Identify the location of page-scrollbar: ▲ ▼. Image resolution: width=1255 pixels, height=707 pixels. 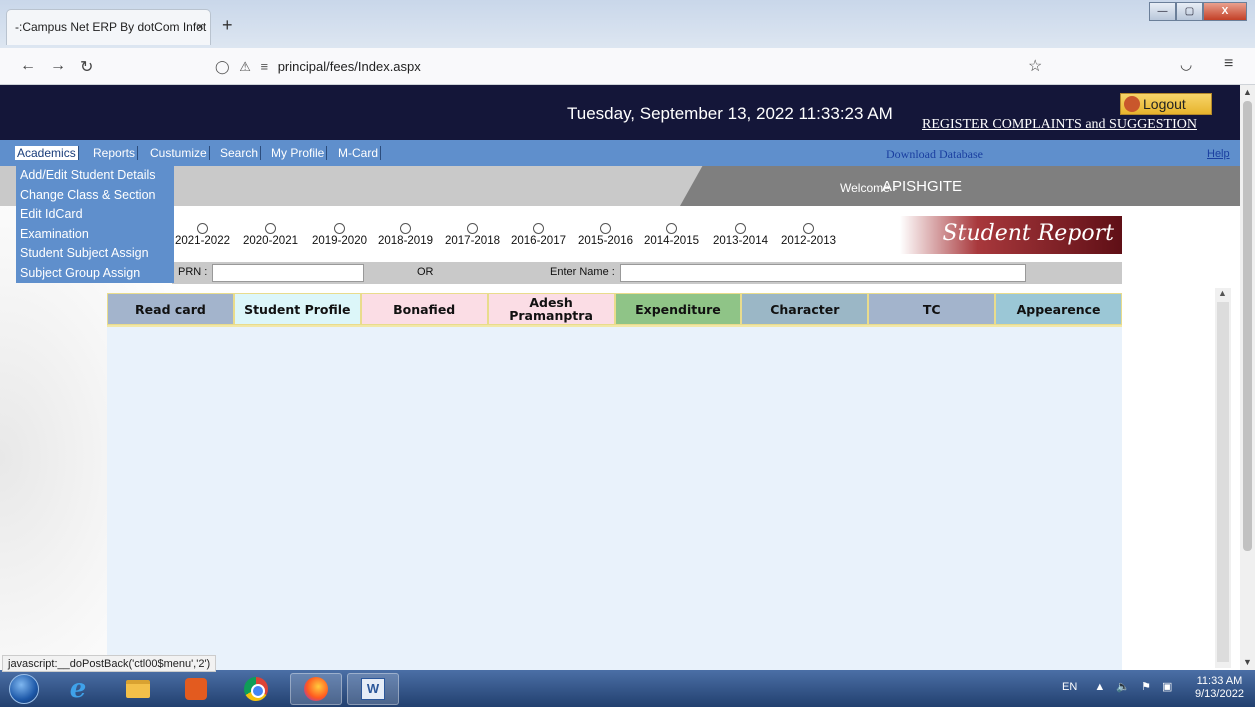
(1247, 377).